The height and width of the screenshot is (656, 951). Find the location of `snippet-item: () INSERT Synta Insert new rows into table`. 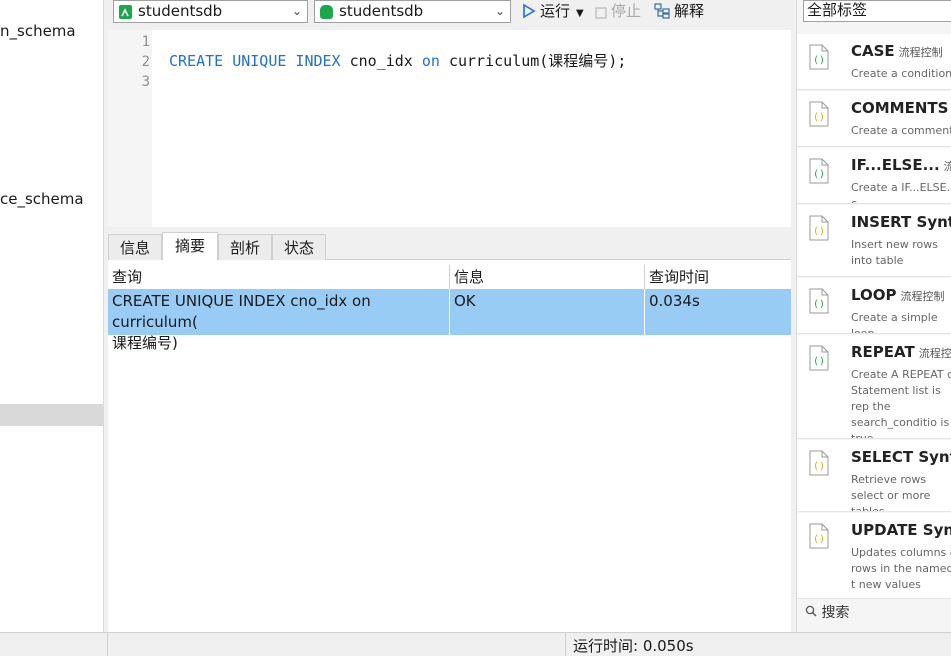

snippet-item: () INSERT Synta Insert new rows into table is located at coordinates (874, 241).